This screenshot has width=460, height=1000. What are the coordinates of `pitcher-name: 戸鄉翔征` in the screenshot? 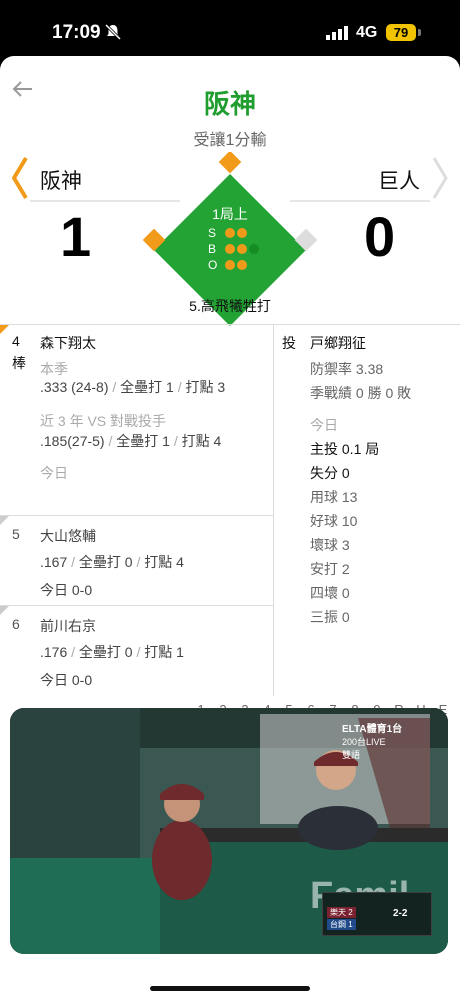 It's located at (338, 343).